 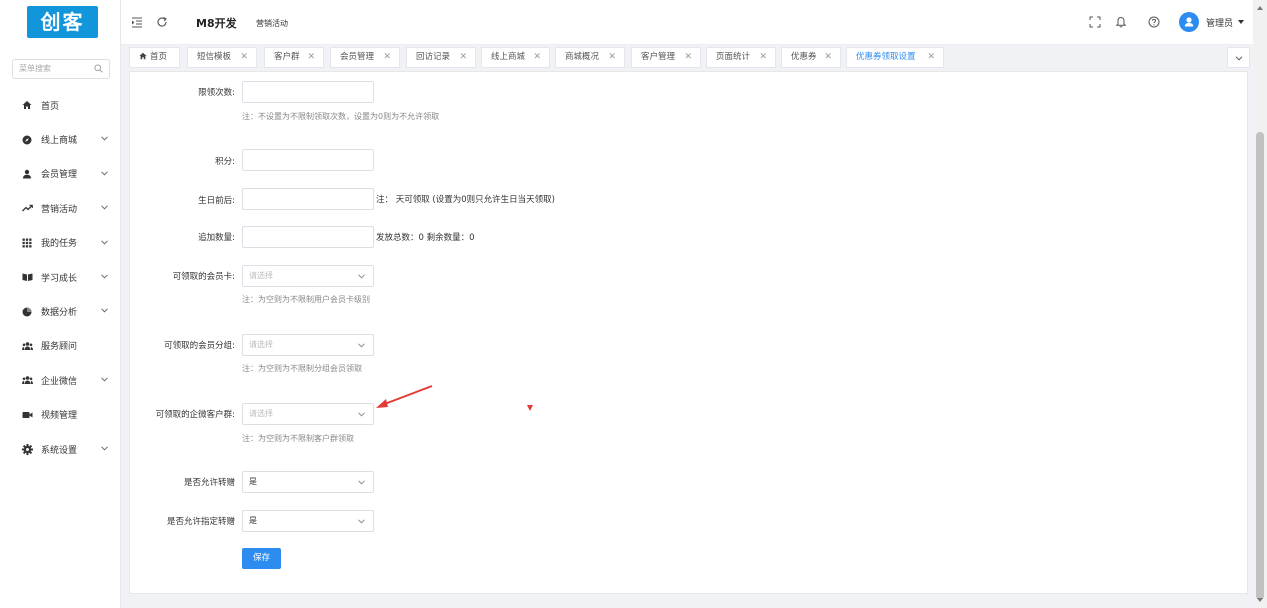 What do you see at coordinates (27, 140) in the screenshot?
I see `compass-icon` at bounding box center [27, 140].